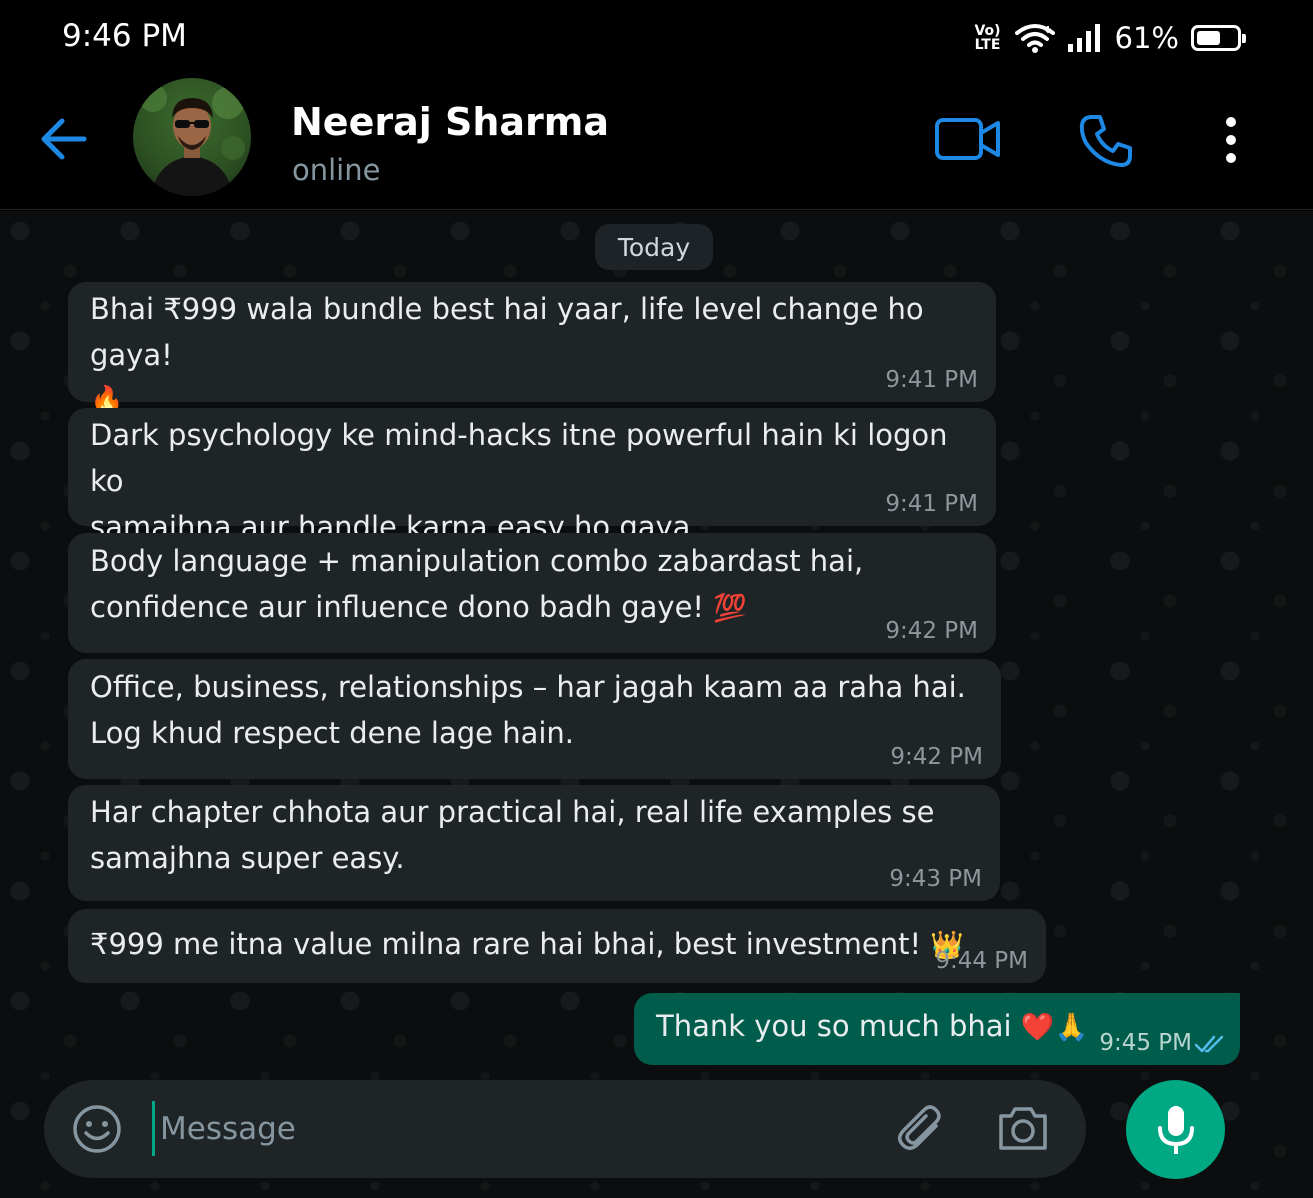  I want to click on contact-avatar, so click(192, 137).